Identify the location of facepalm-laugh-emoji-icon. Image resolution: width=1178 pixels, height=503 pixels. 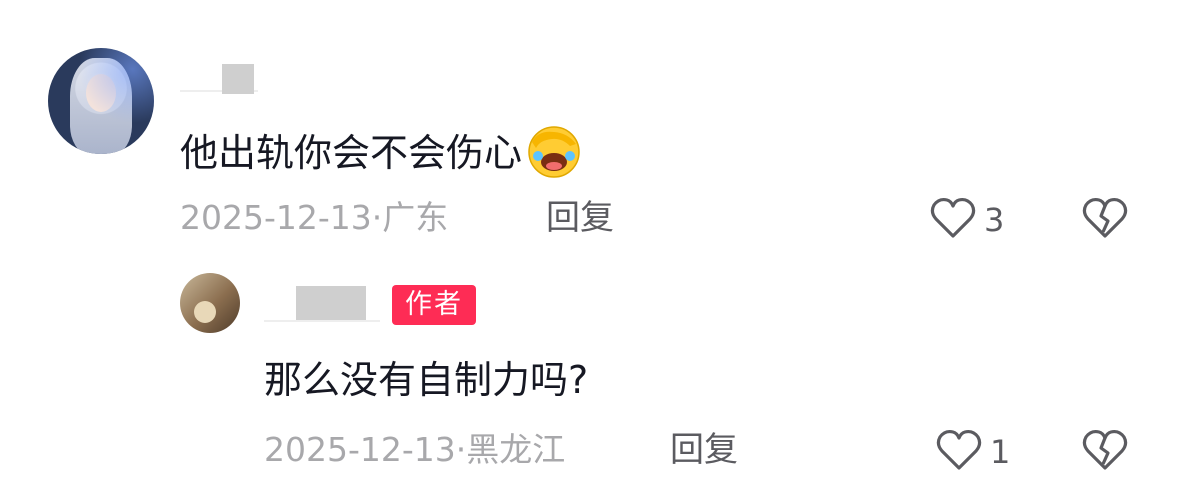
(553, 155).